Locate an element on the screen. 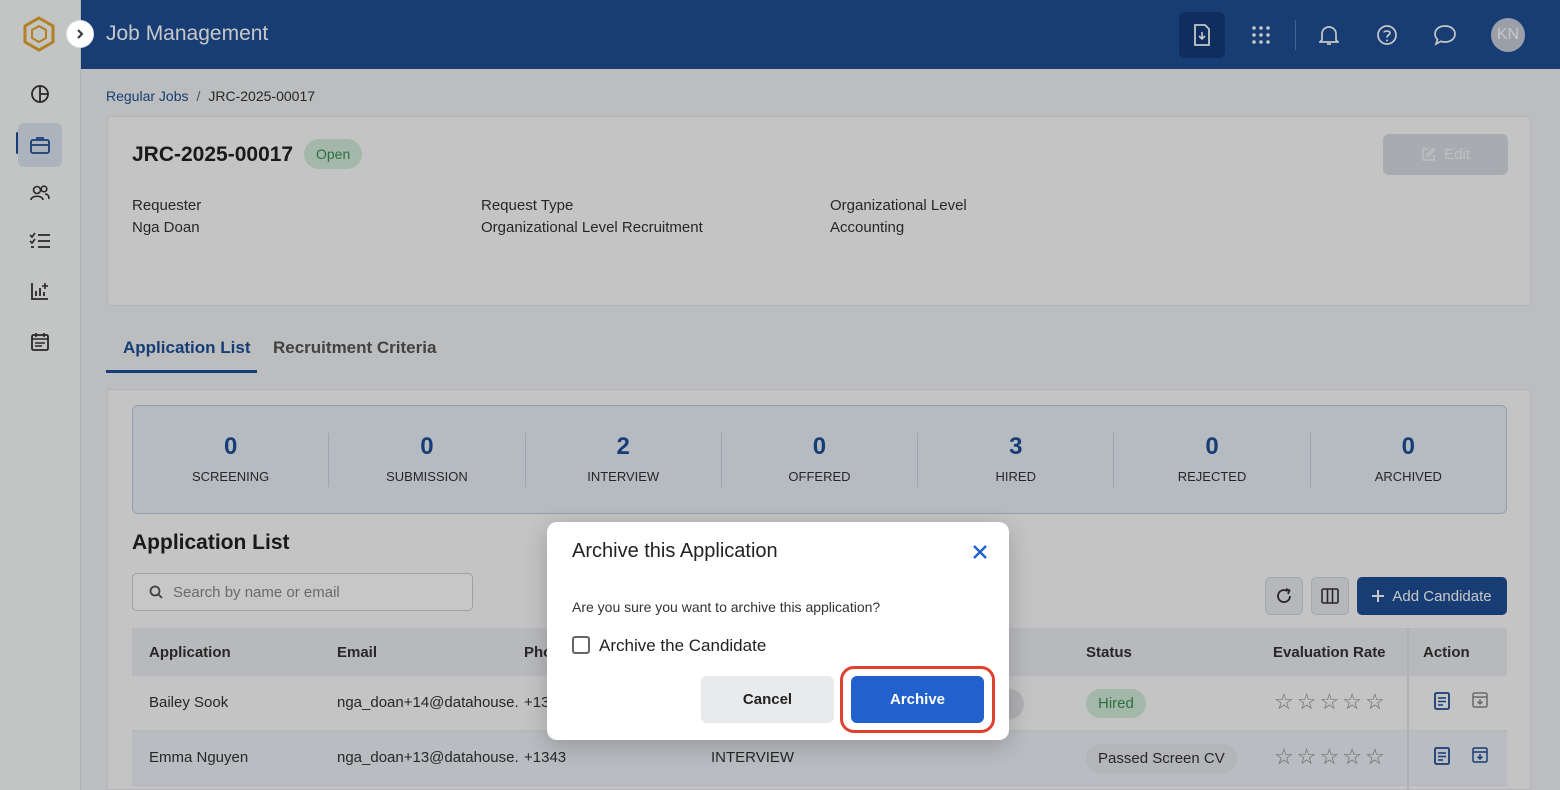 This screenshot has height=790, width=1560. dialog-title: Archive this Application is located at coordinates (675, 551).